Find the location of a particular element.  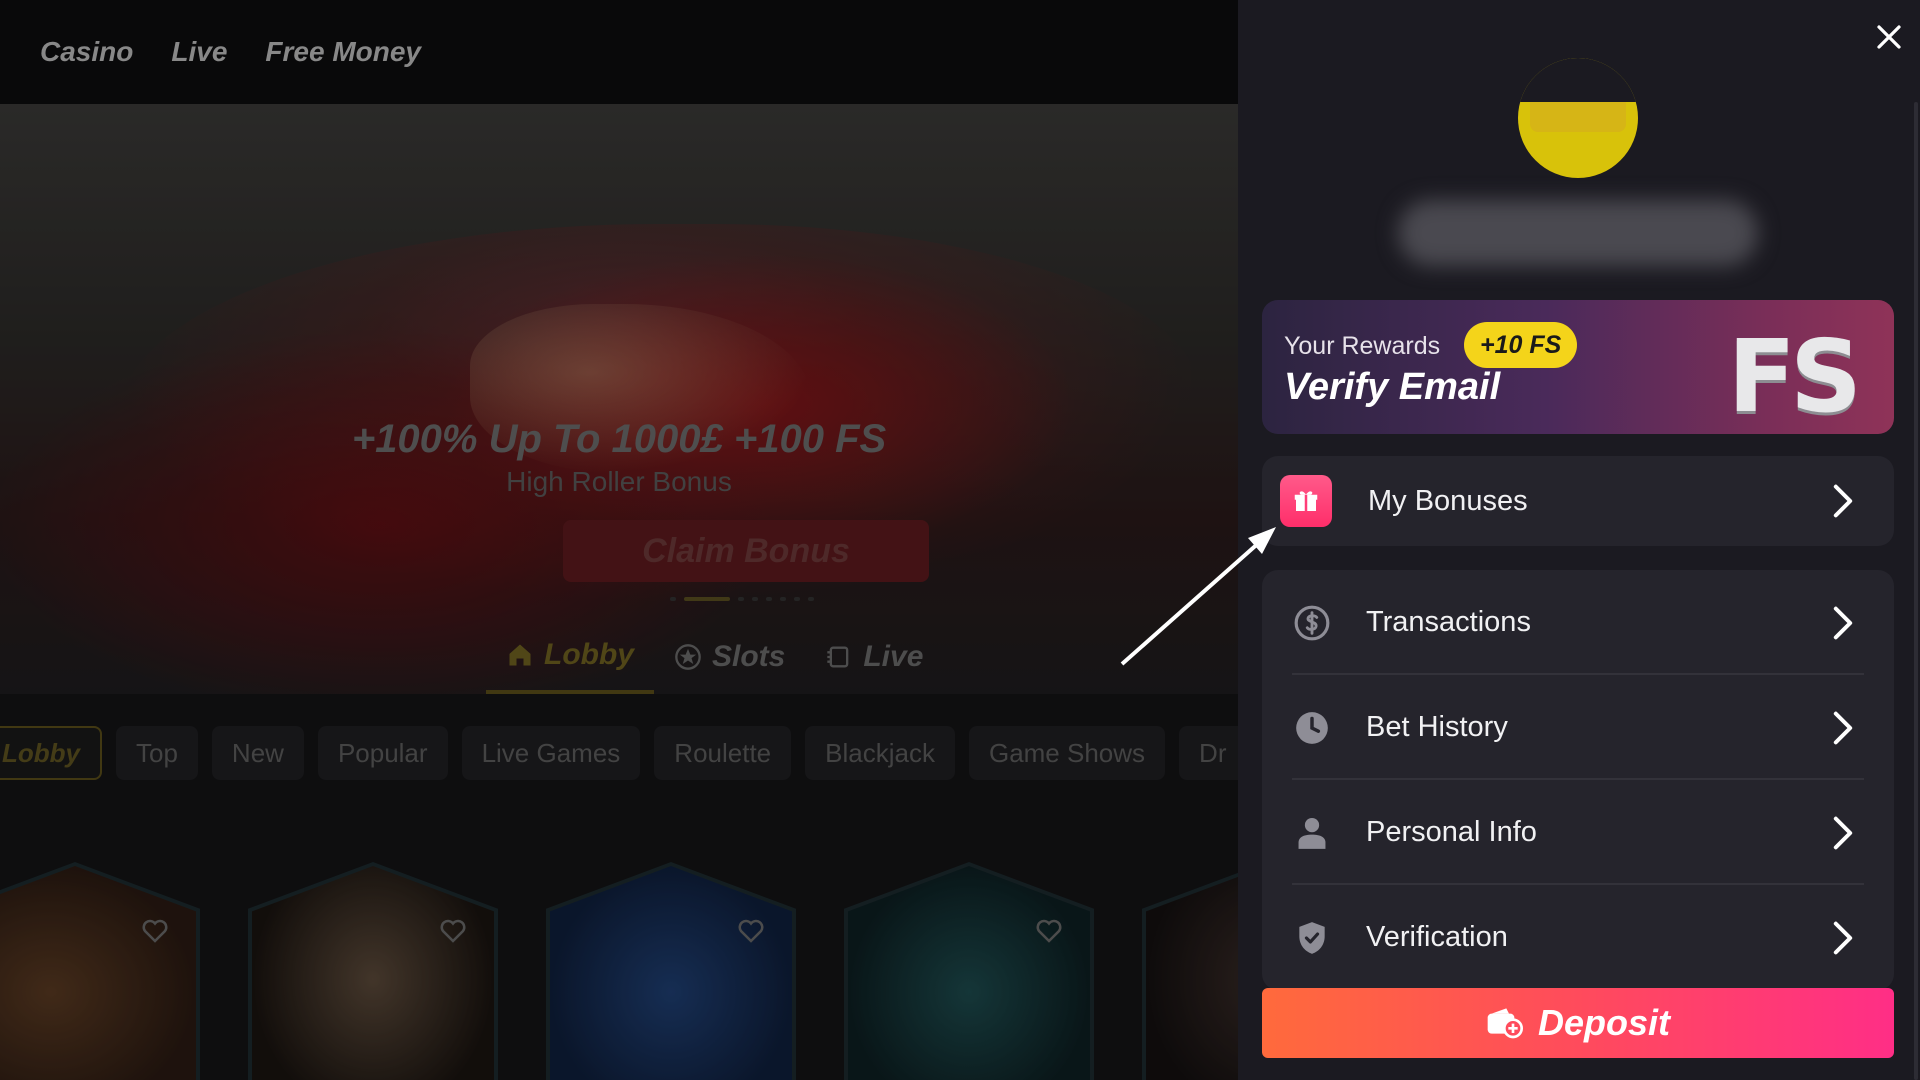

menu-item-label: Verification is located at coordinates (1437, 937).